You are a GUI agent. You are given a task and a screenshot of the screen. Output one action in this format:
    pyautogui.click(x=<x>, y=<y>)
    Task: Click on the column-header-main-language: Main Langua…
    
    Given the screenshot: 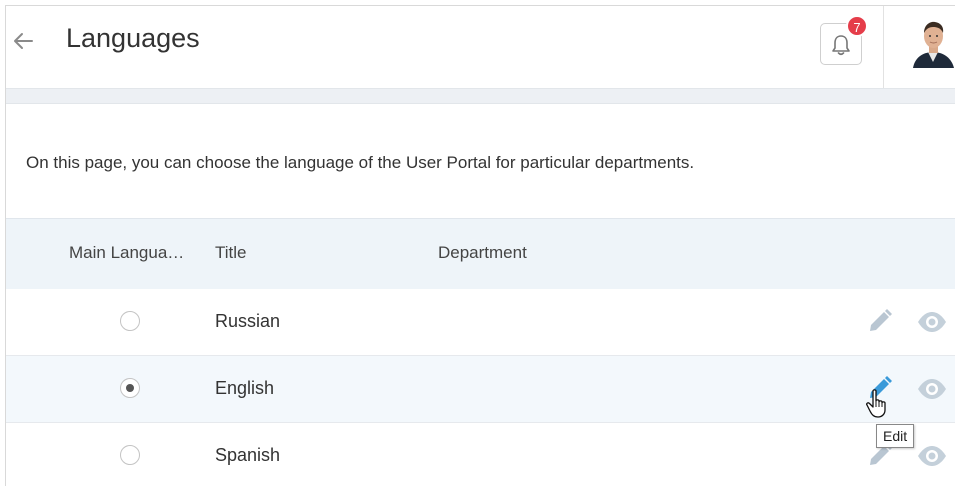 What is the action you would take?
    pyautogui.click(x=126, y=253)
    